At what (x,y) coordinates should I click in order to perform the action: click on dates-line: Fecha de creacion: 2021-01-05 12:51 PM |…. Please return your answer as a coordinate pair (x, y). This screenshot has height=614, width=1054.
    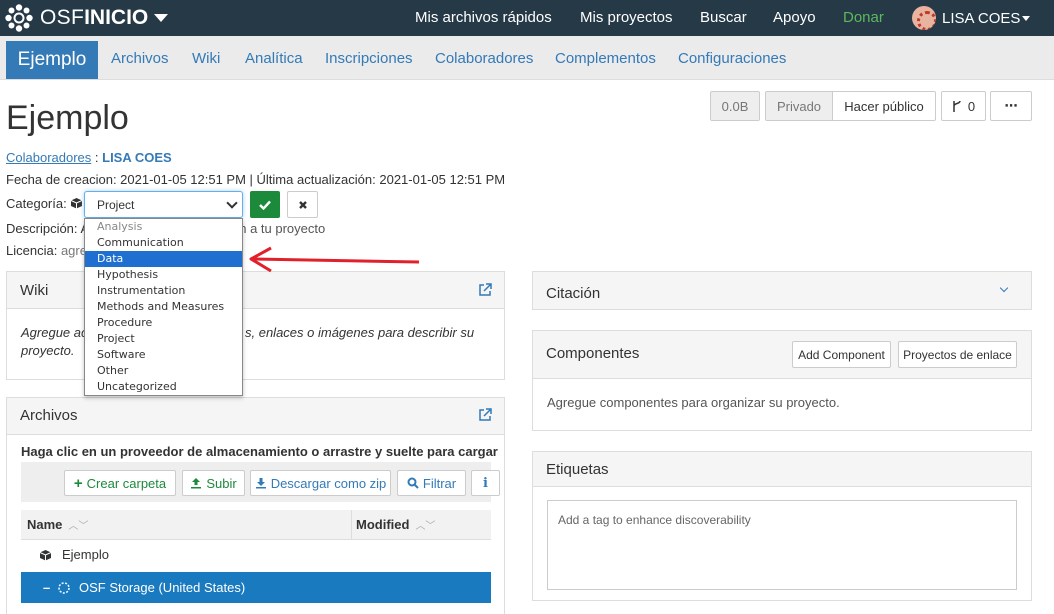
    Looking at the image, I should click on (256, 179).